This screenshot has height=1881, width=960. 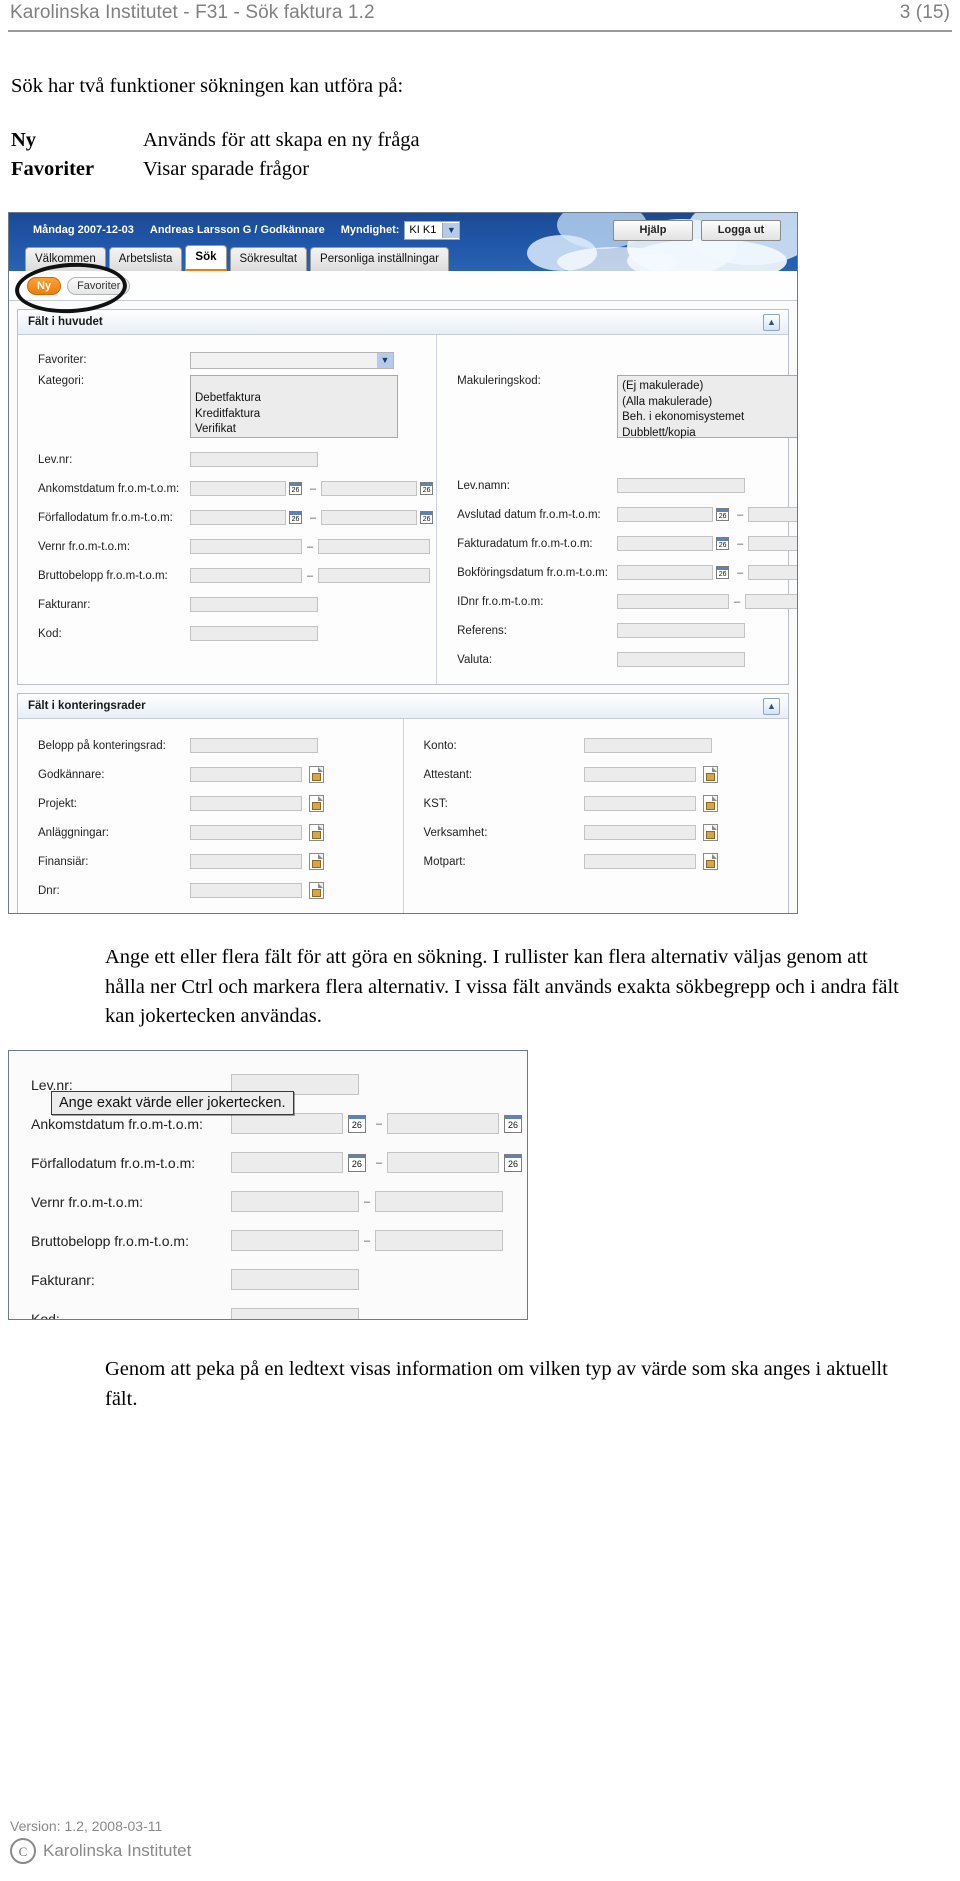 I want to click on field-label: Vernr fr.o.m-t.o.m:, so click(x=84, y=546).